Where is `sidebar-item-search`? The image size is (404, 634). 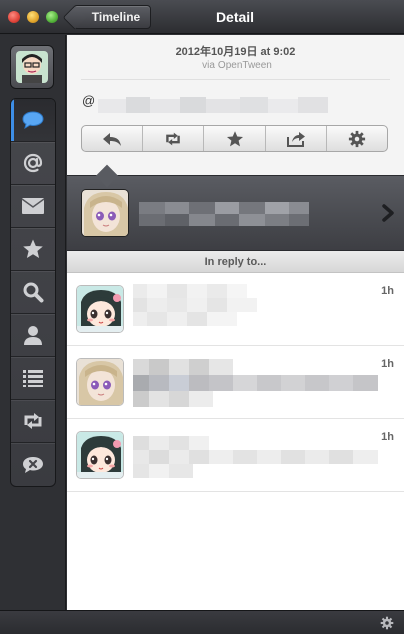
sidebar-item-search is located at coordinates (33, 292).